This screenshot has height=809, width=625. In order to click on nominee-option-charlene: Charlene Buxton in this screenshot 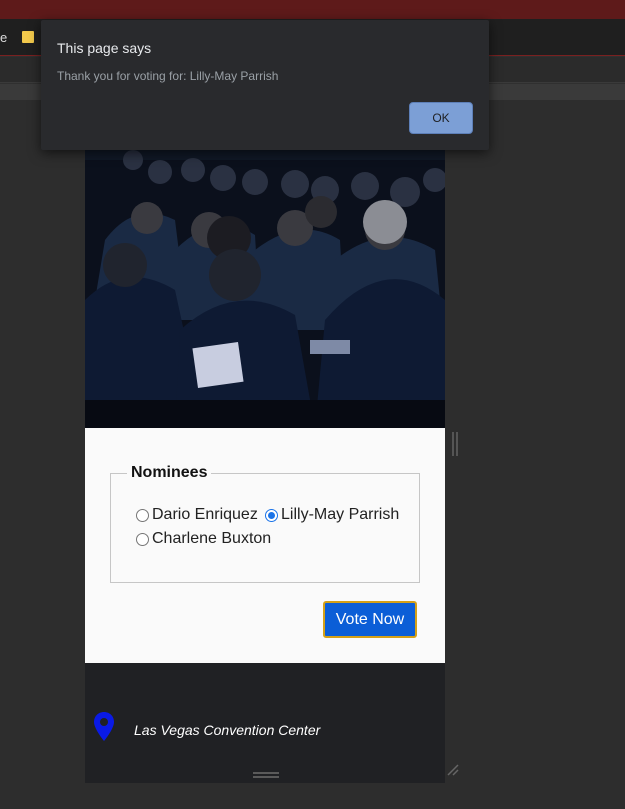, I will do `click(203, 539)`.